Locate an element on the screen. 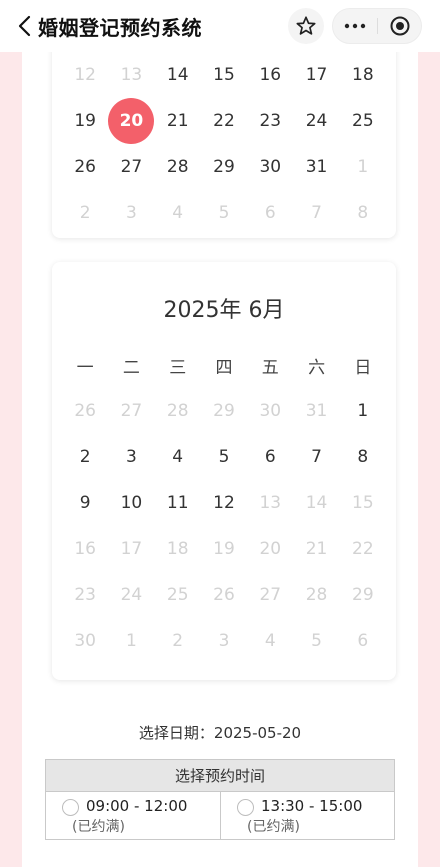  day-number: 30 is located at coordinates (85, 641).